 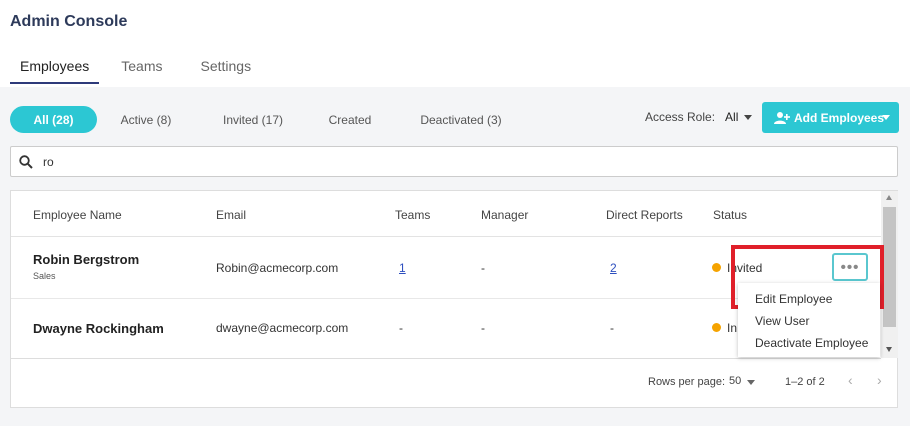 What do you see at coordinates (644, 215) in the screenshot?
I see `column-header-direct-reports: Direct Reports` at bounding box center [644, 215].